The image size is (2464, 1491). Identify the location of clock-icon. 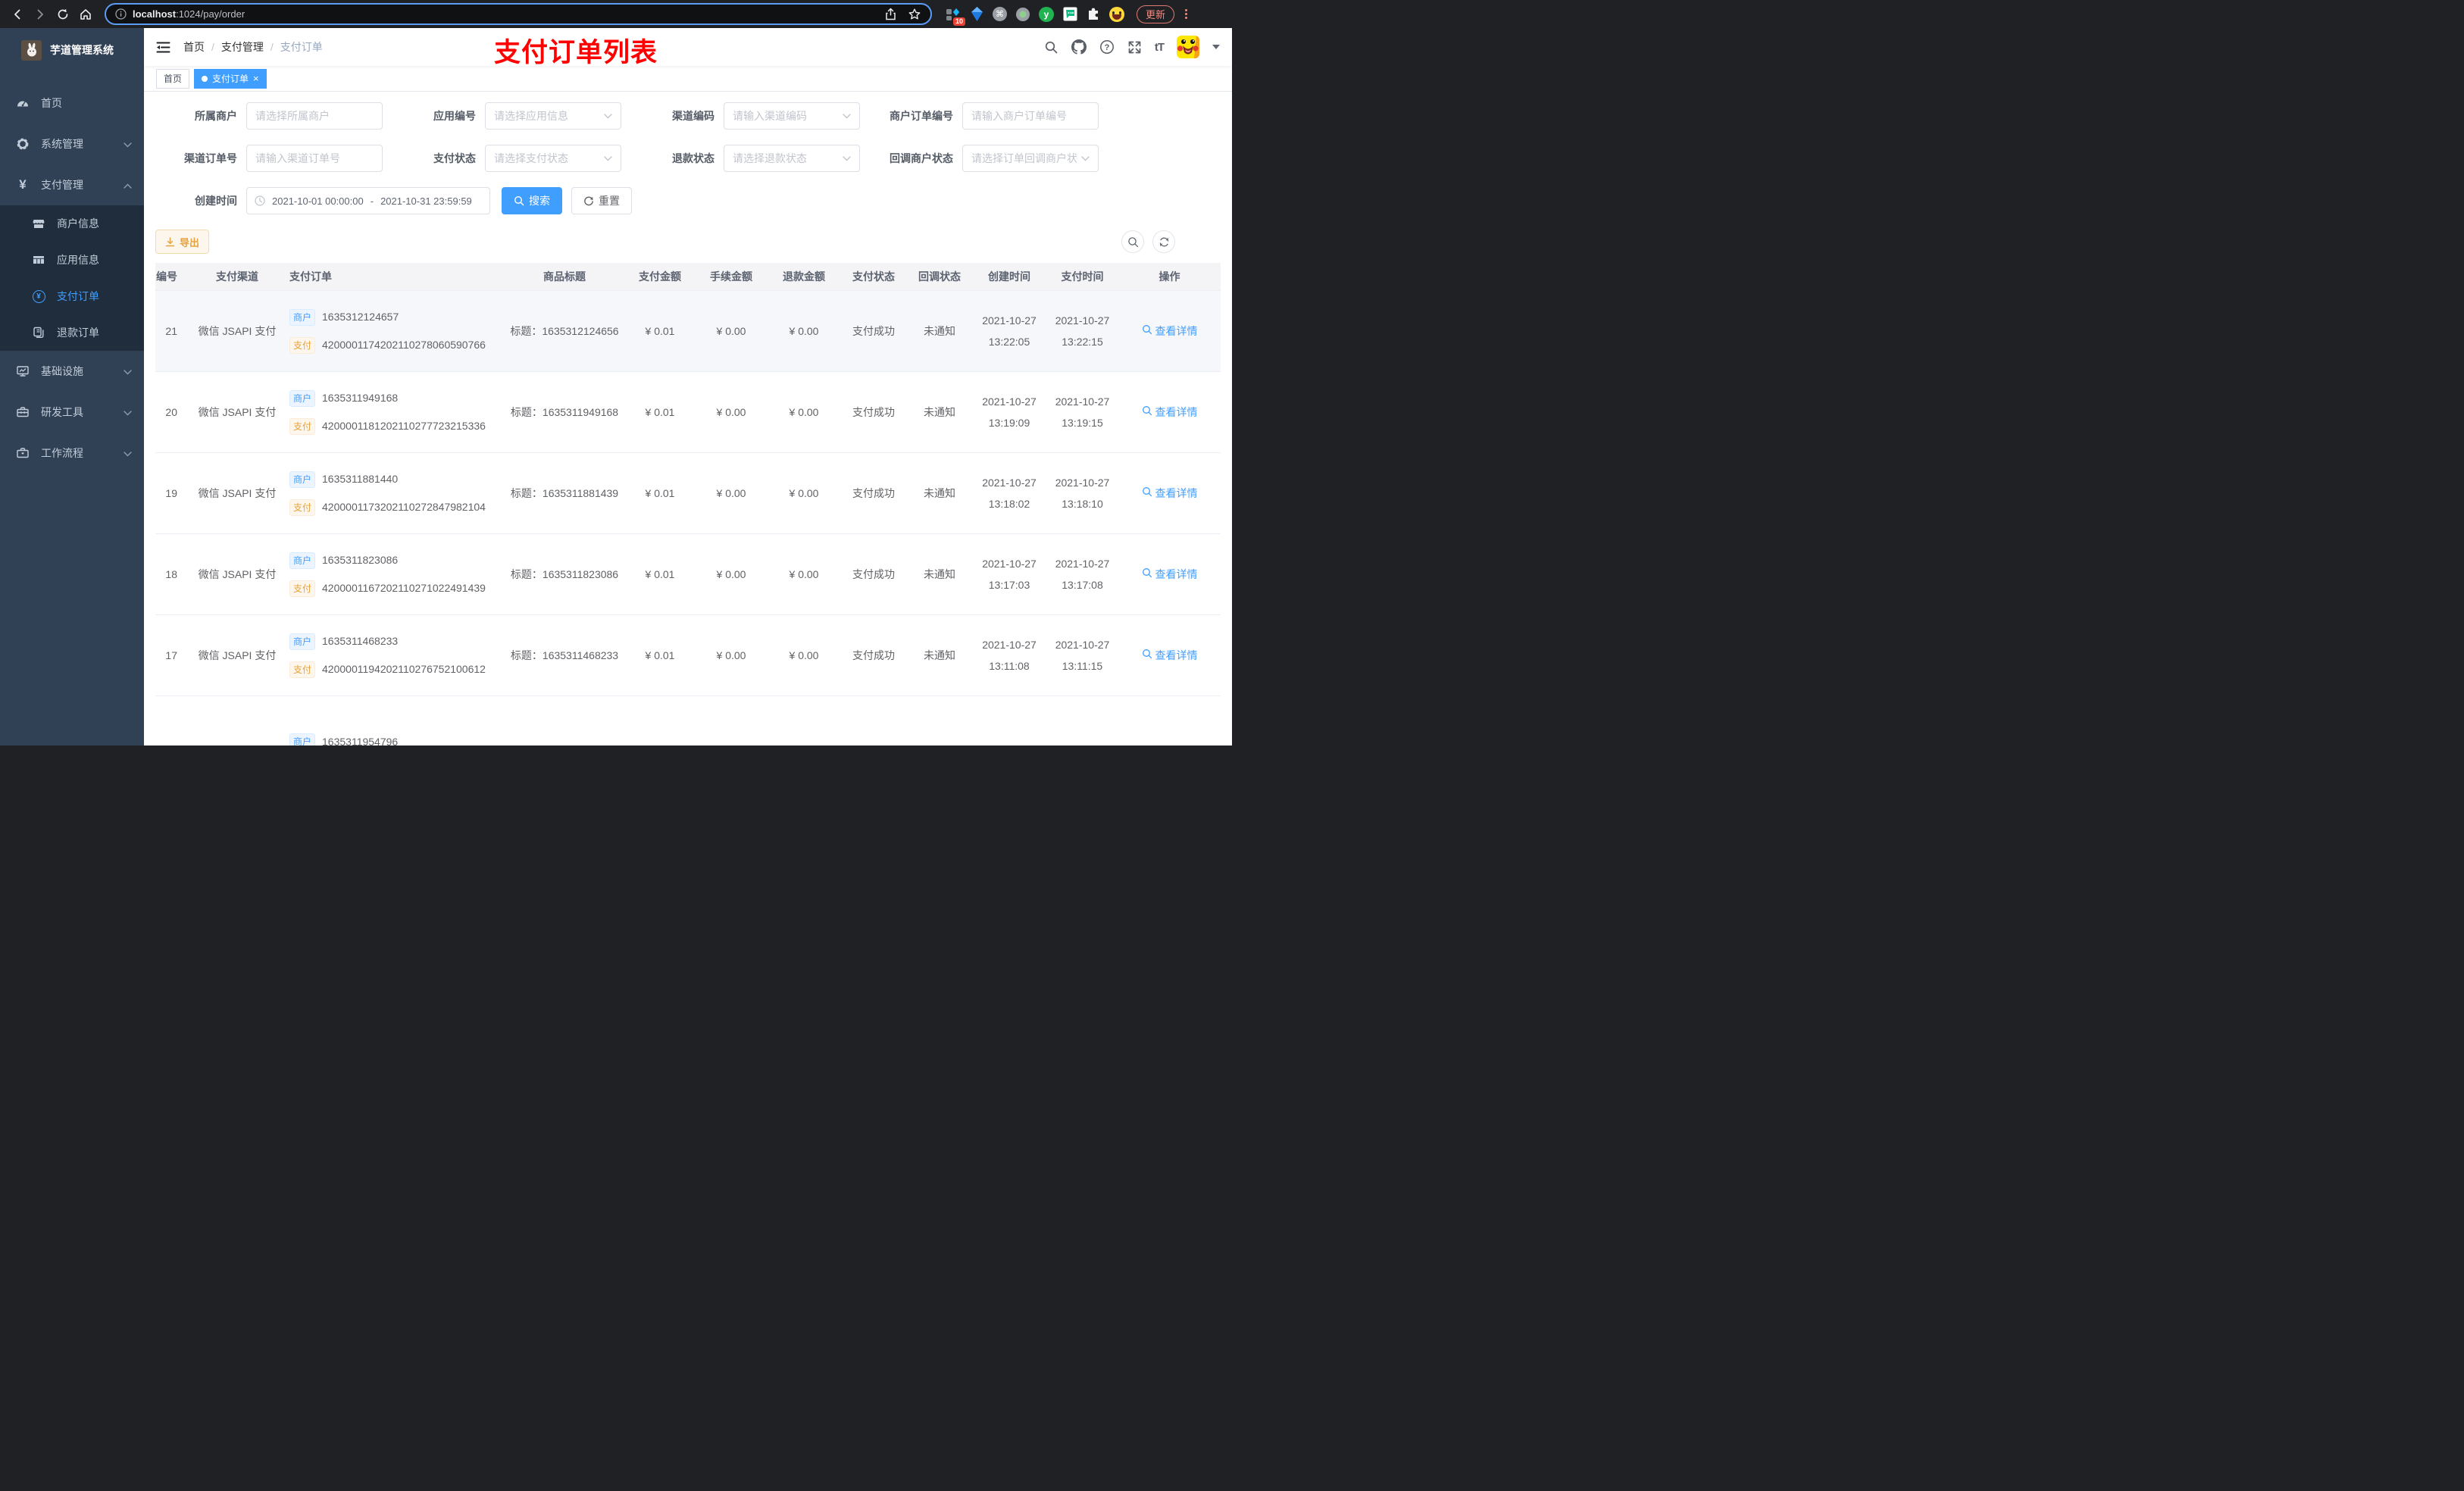
(260, 200).